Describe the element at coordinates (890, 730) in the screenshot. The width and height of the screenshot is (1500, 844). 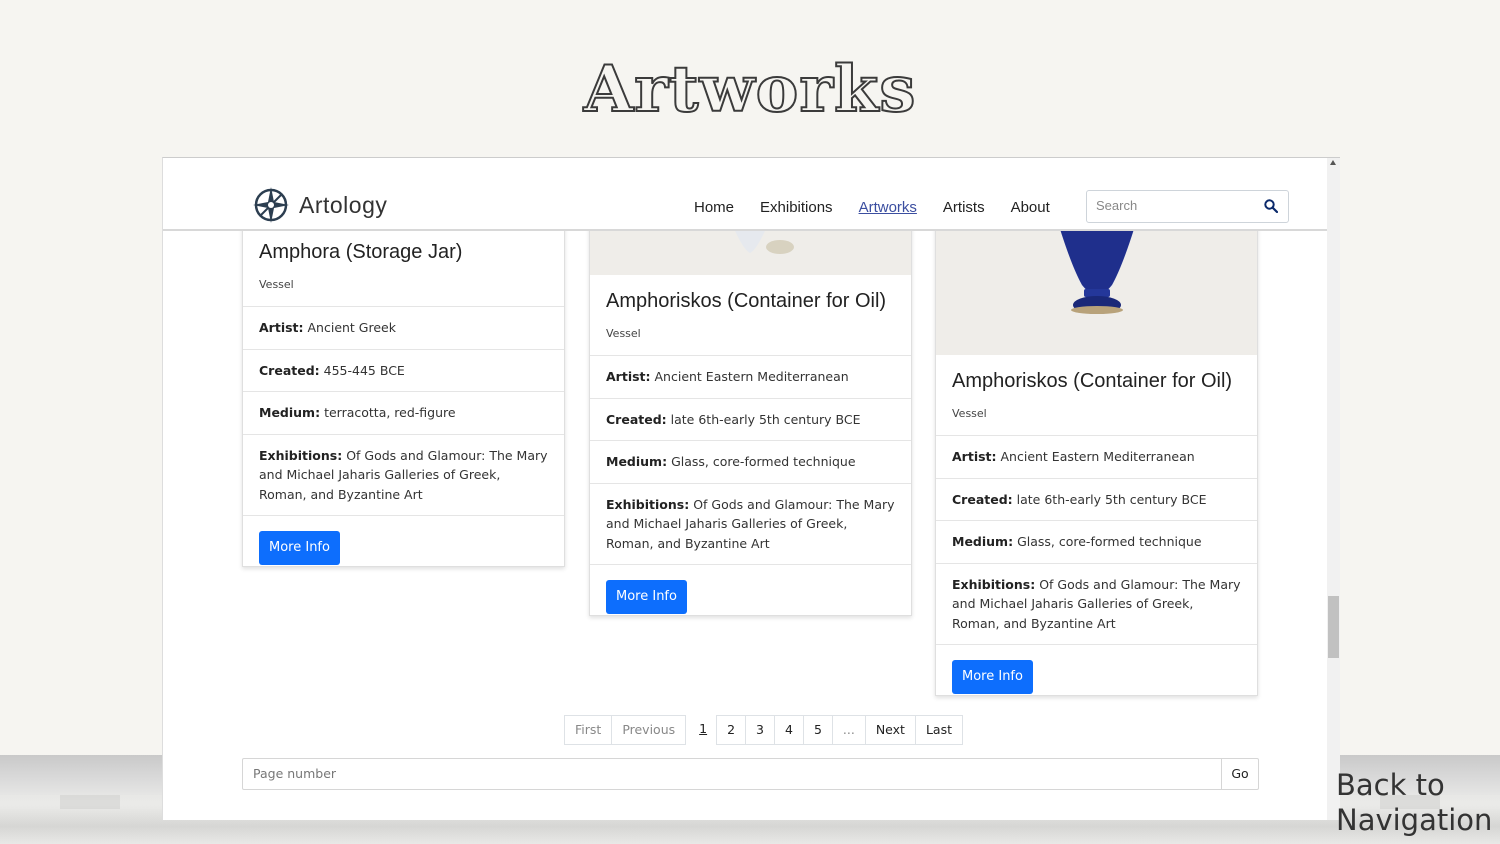
I see `pagination-next: Next` at that location.